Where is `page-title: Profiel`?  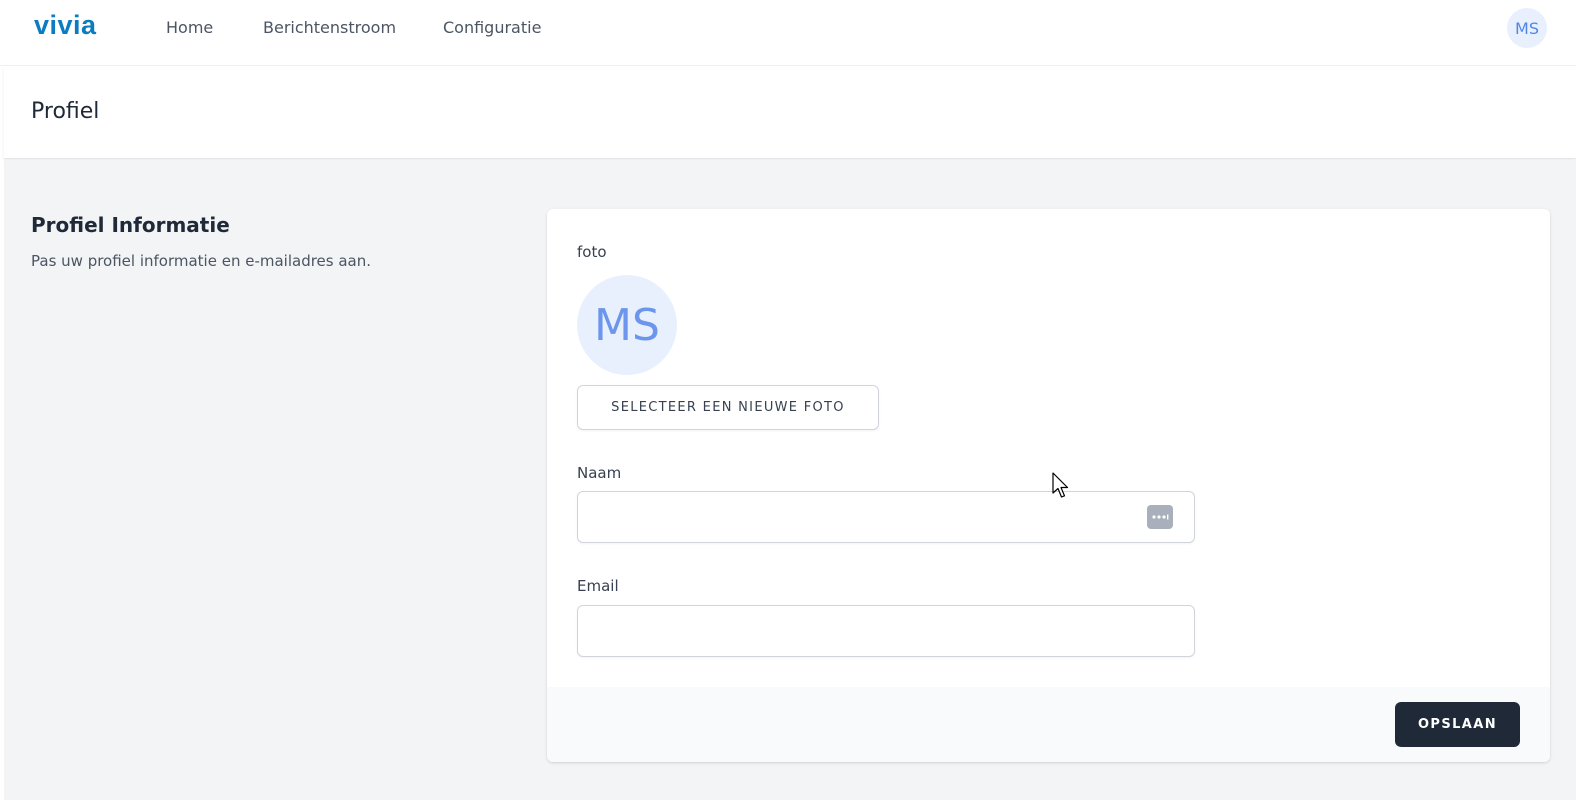
page-title: Profiel is located at coordinates (65, 111).